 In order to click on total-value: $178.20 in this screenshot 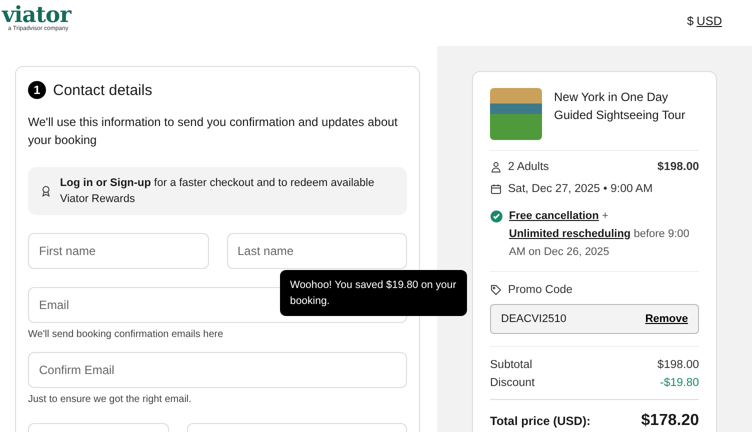, I will do `click(670, 421)`.